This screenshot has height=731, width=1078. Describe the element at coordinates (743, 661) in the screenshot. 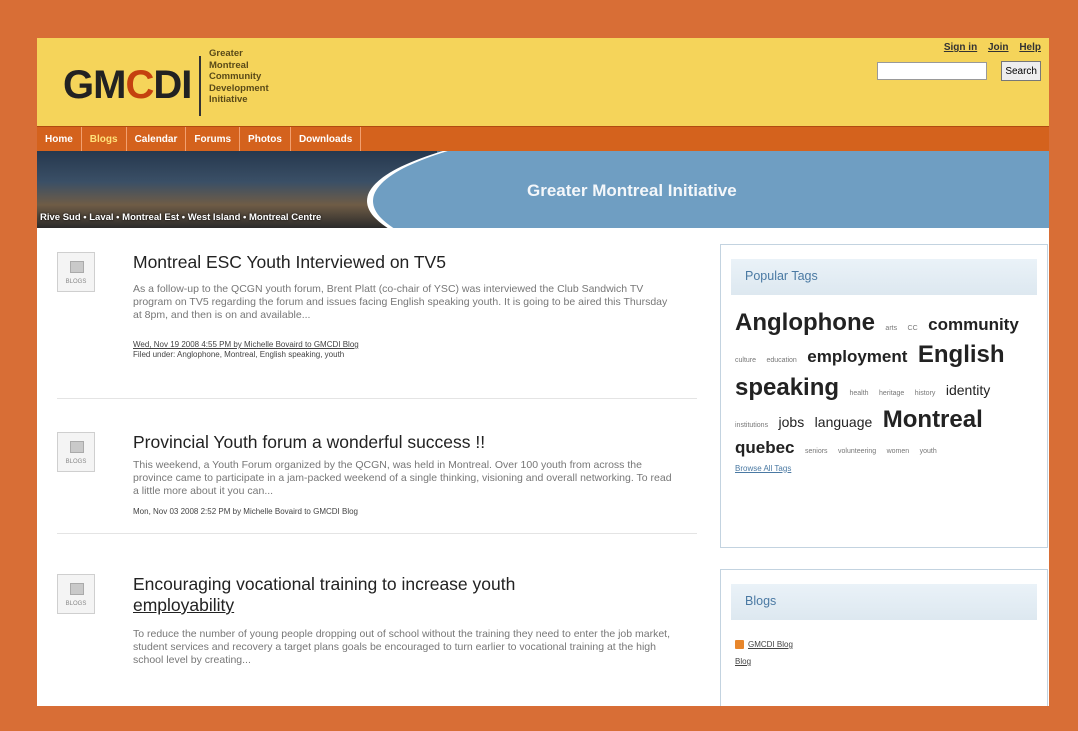

I see `blog-link: Blog` at that location.